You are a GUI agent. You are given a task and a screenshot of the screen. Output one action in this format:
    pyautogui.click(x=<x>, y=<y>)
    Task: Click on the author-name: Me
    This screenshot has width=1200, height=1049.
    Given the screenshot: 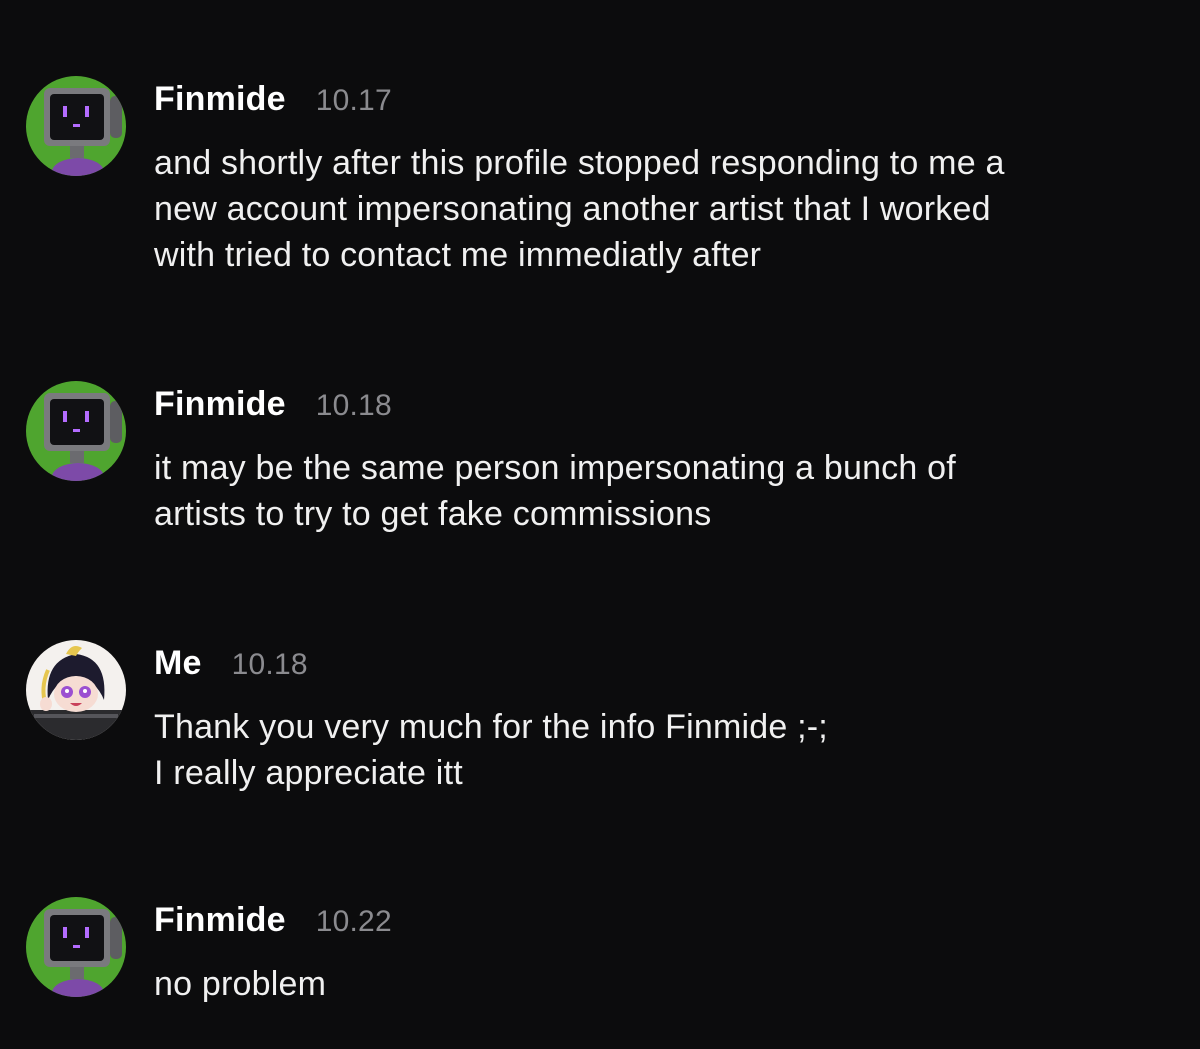 What is the action you would take?
    pyautogui.click(x=178, y=663)
    